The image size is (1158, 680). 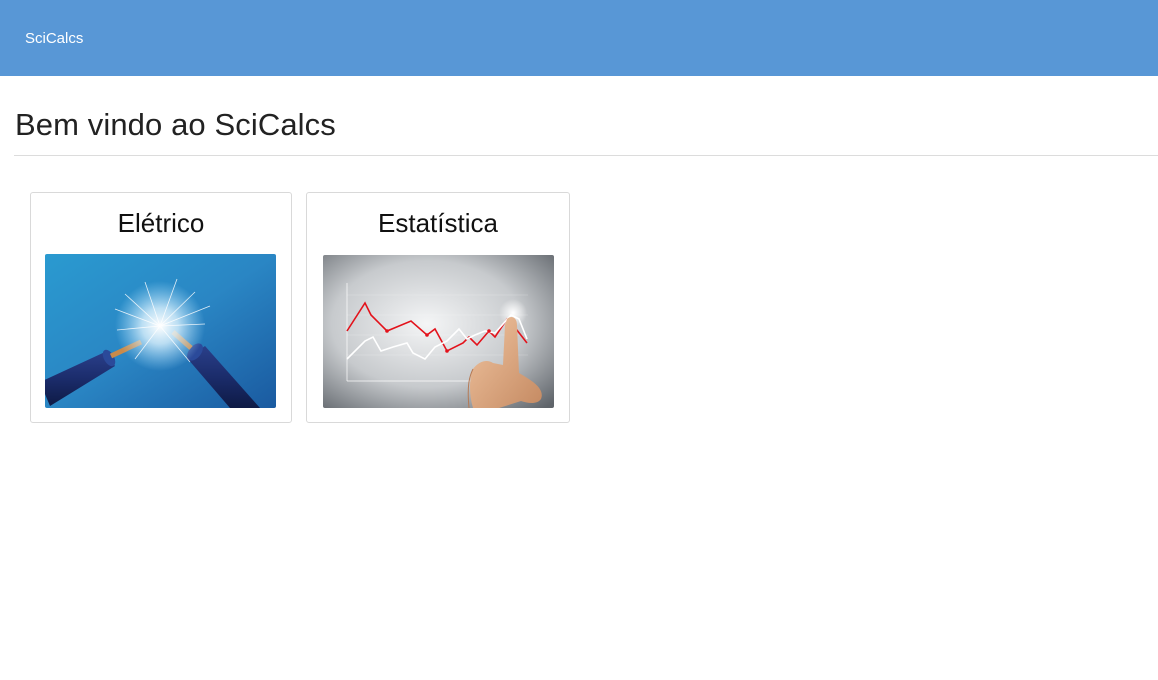 I want to click on cut-electric-cable-icon, so click(x=160, y=331).